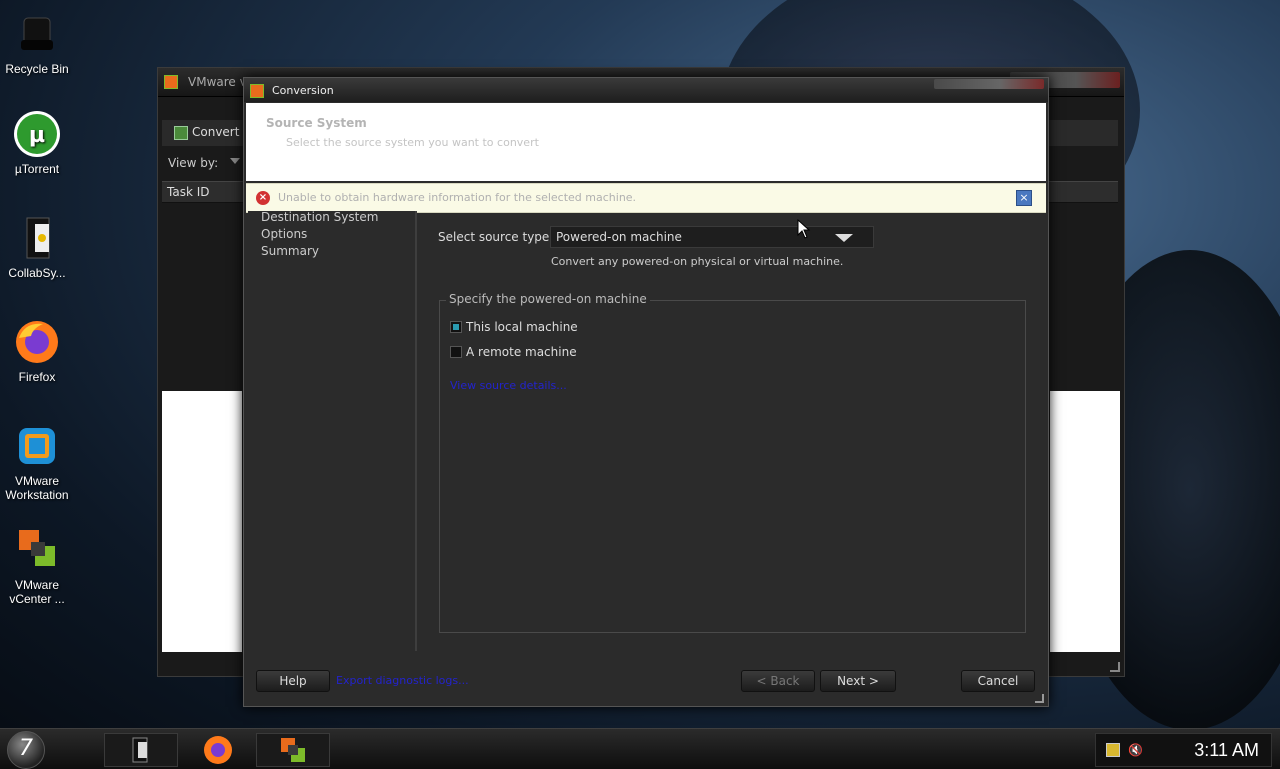 The image size is (1280, 769). What do you see at coordinates (303, 90) in the screenshot?
I see `dialog-title: Conversion` at bounding box center [303, 90].